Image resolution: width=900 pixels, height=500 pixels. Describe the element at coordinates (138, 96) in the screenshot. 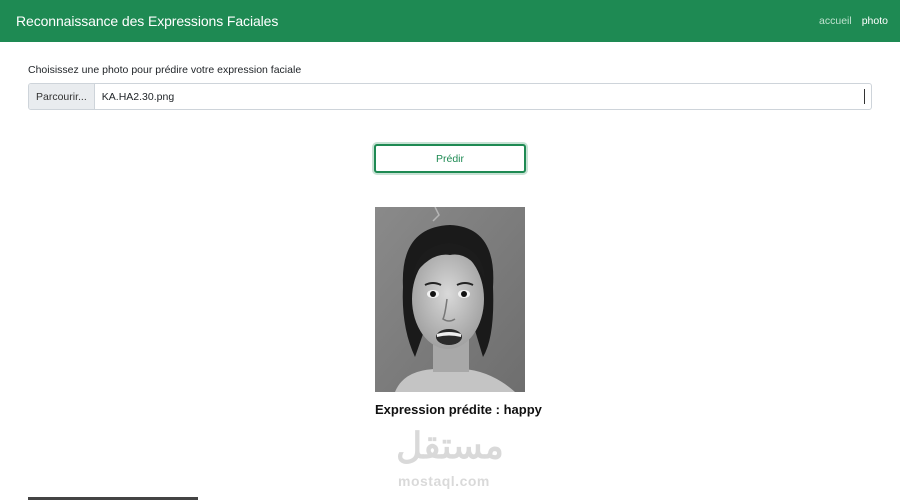

I see `selected-file-name: KA.HA2.30.png` at that location.